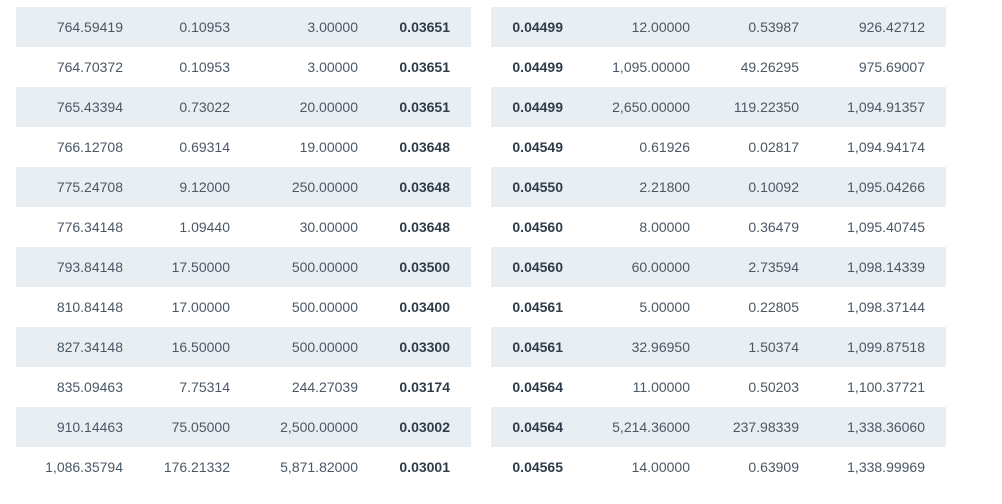 The height and width of the screenshot is (504, 1002). I want to click on ask-row: 0.04561 32.96950 1.50374 1,099.87518, so click(718, 347).